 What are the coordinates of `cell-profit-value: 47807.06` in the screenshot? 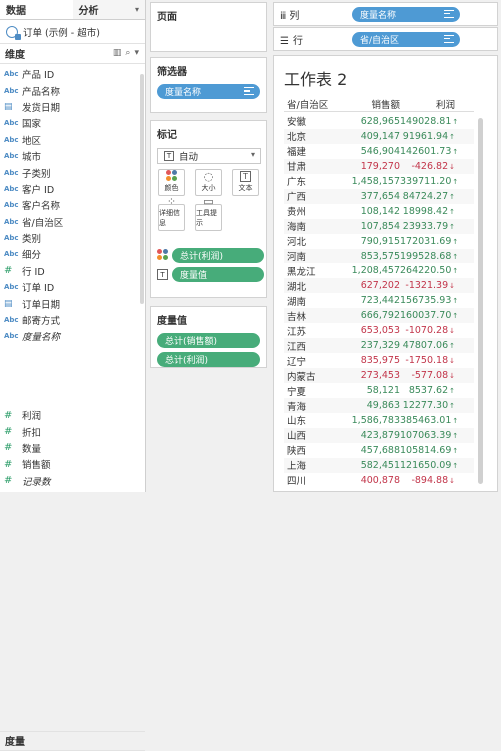 It's located at (425, 346).